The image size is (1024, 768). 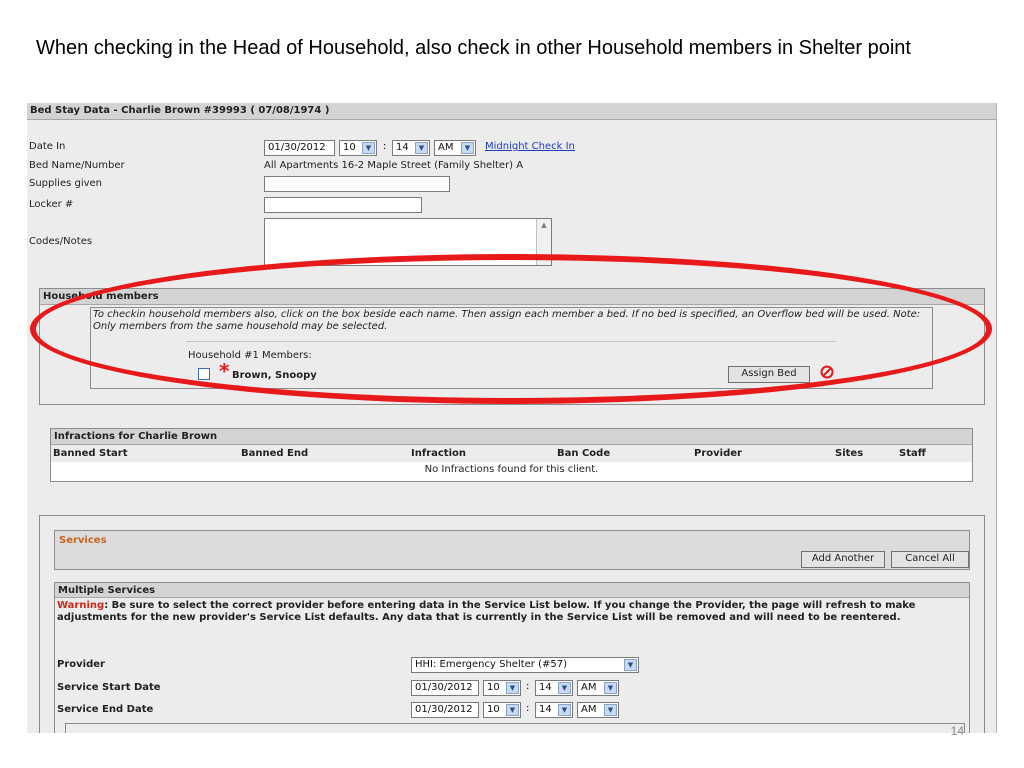 What do you see at coordinates (545, 687) in the screenshot?
I see `start-minute-value: 14` at bounding box center [545, 687].